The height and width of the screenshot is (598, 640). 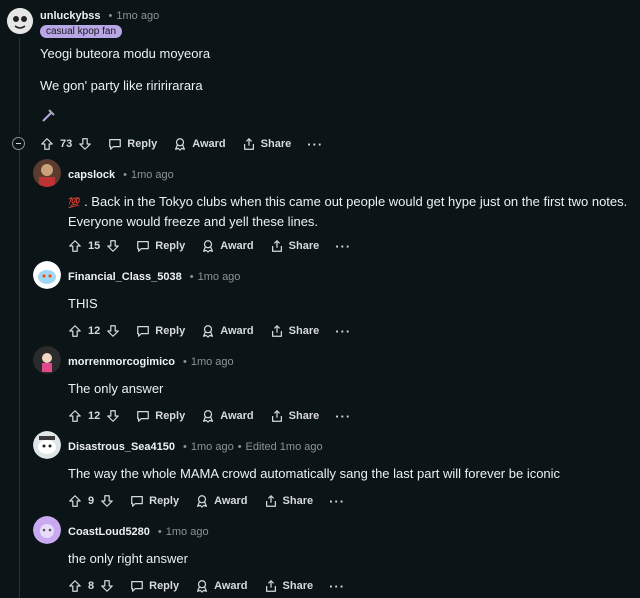 I want to click on username: Disastrous_Sea4150, so click(x=121, y=447).